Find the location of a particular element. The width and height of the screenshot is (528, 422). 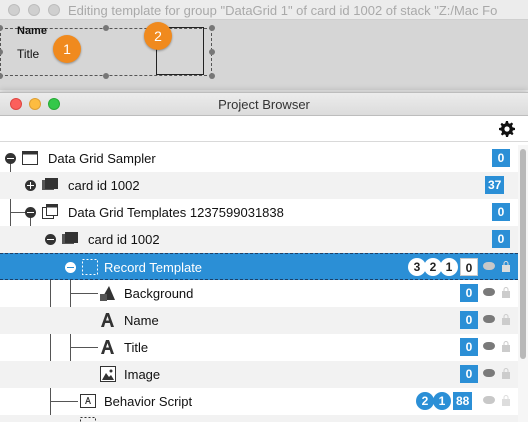

tree-row-label: Background is located at coordinates (159, 293).